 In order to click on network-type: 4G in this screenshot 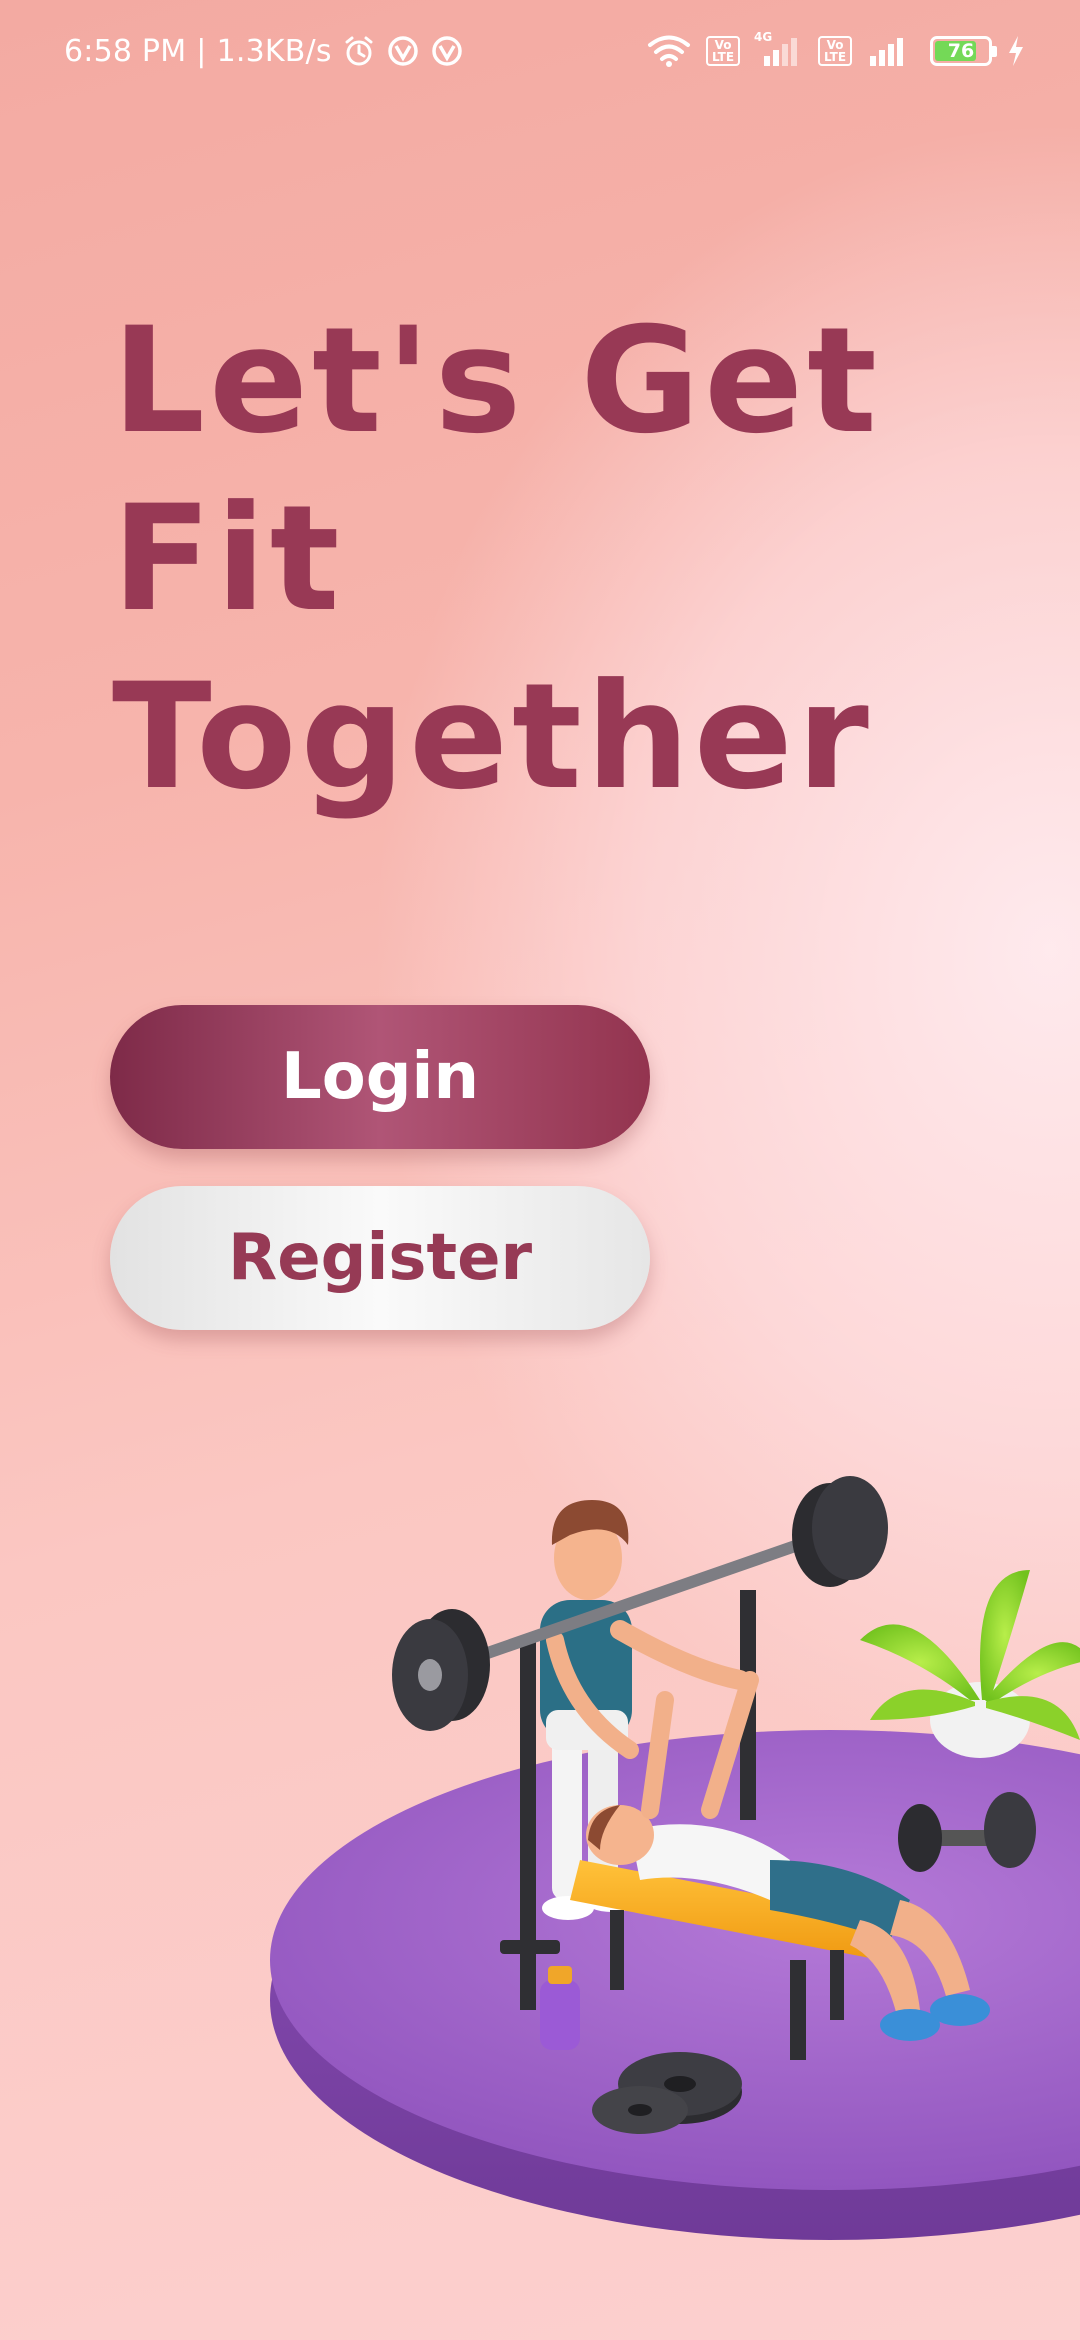, I will do `click(763, 37)`.